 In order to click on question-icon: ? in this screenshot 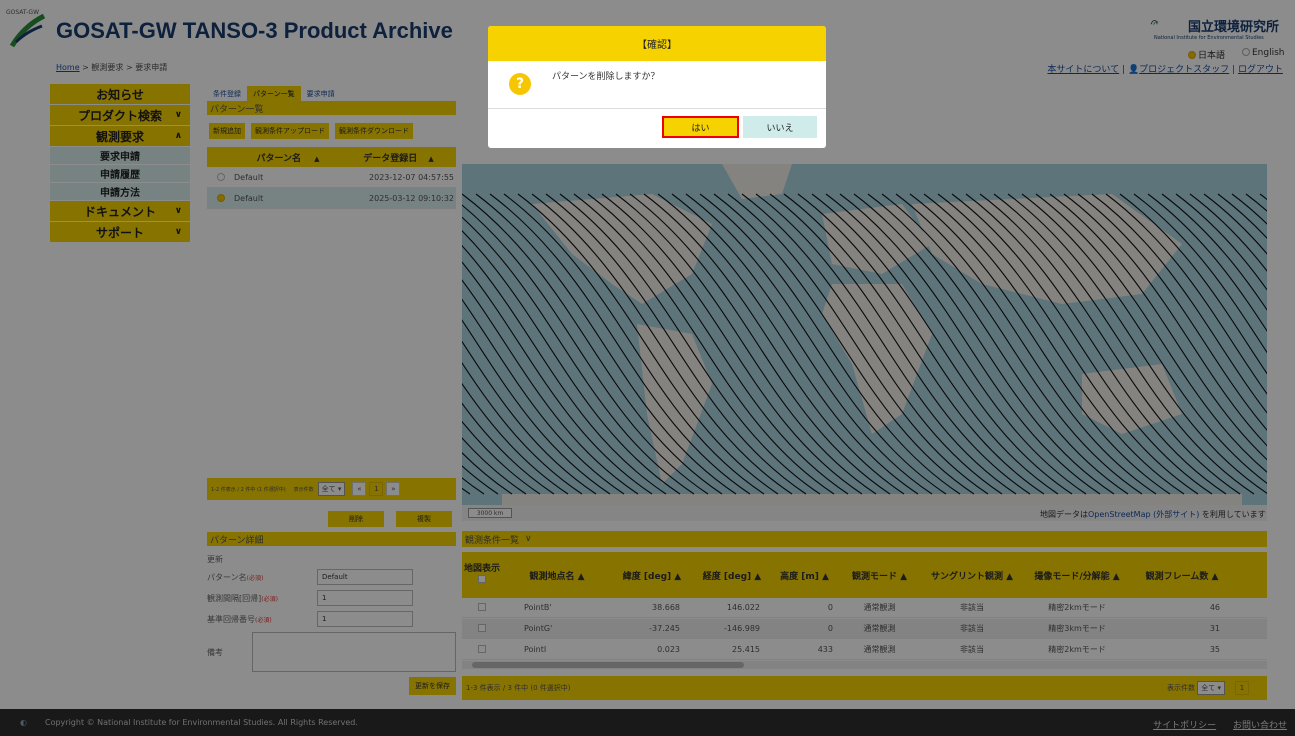, I will do `click(520, 84)`.